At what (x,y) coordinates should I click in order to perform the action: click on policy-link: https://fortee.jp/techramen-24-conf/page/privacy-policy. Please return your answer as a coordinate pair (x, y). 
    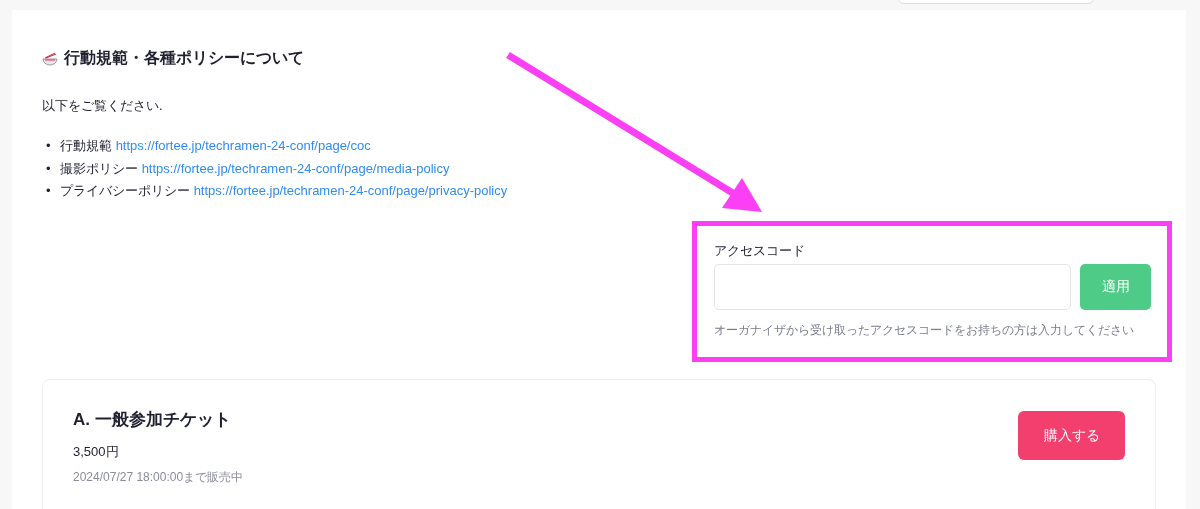
    Looking at the image, I should click on (350, 190).